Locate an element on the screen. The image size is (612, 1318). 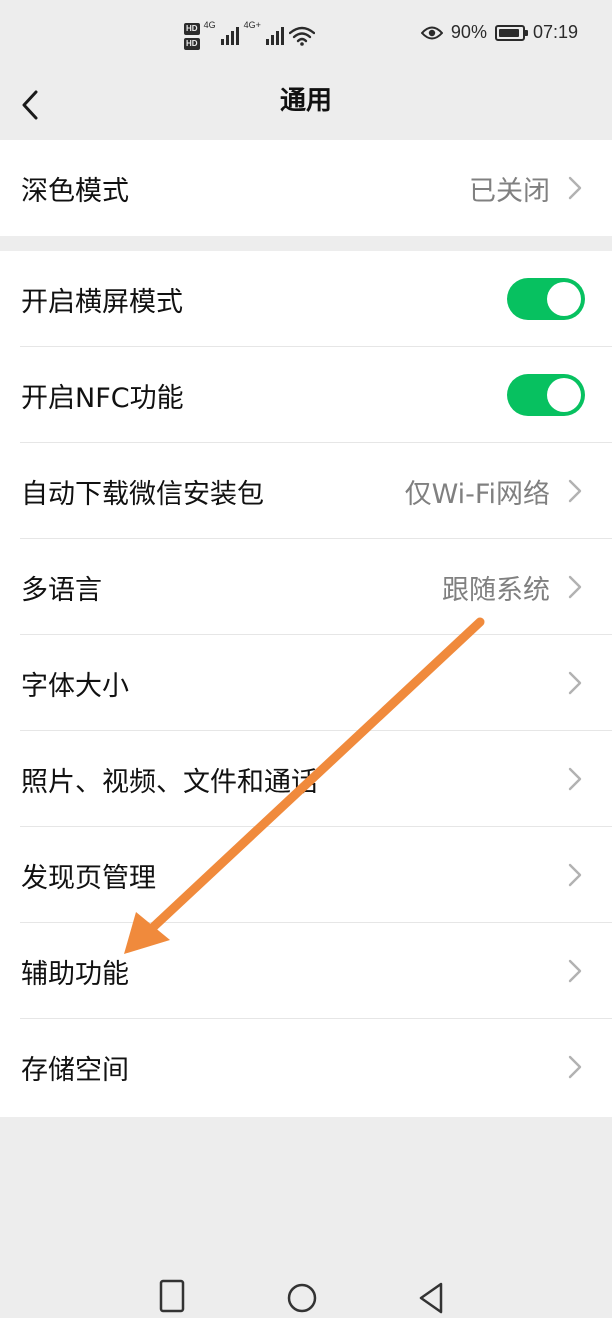
setting-row-storage: 存储空间 is located at coordinates (306, 1067).